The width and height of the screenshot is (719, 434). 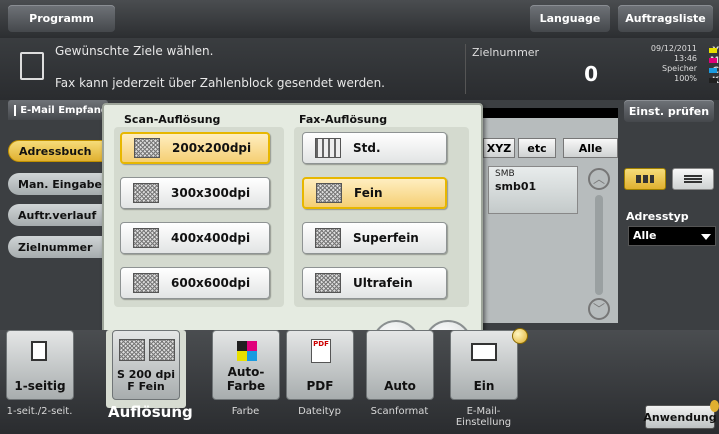 I want to click on grid-view-toggle, so click(x=645, y=179).